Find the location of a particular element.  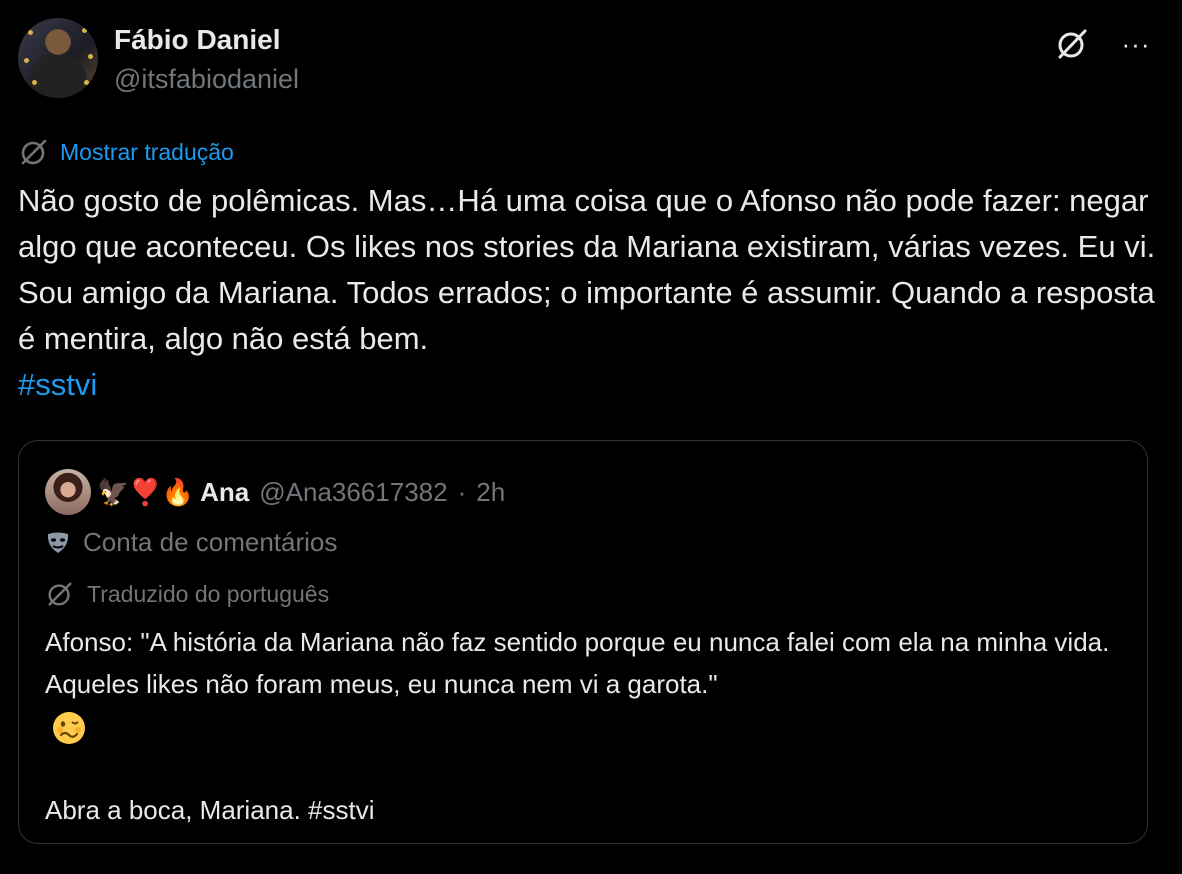

quoted-tweet-header: 🦅❣️🔥 Ana @Ana36617382 · 2h is located at coordinates (275, 492).